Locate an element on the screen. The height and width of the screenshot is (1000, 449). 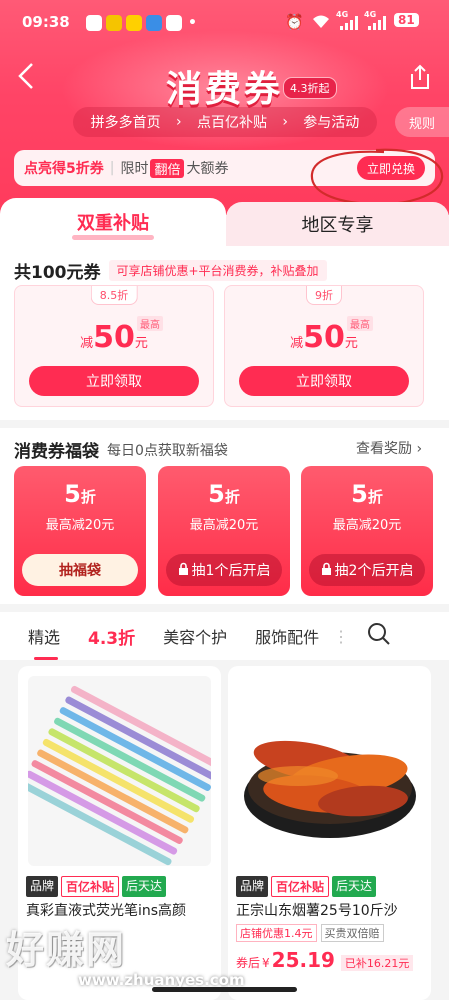
lucky-bag-card: 5折 最高减20元 抽2个后开启 is located at coordinates (367, 531).